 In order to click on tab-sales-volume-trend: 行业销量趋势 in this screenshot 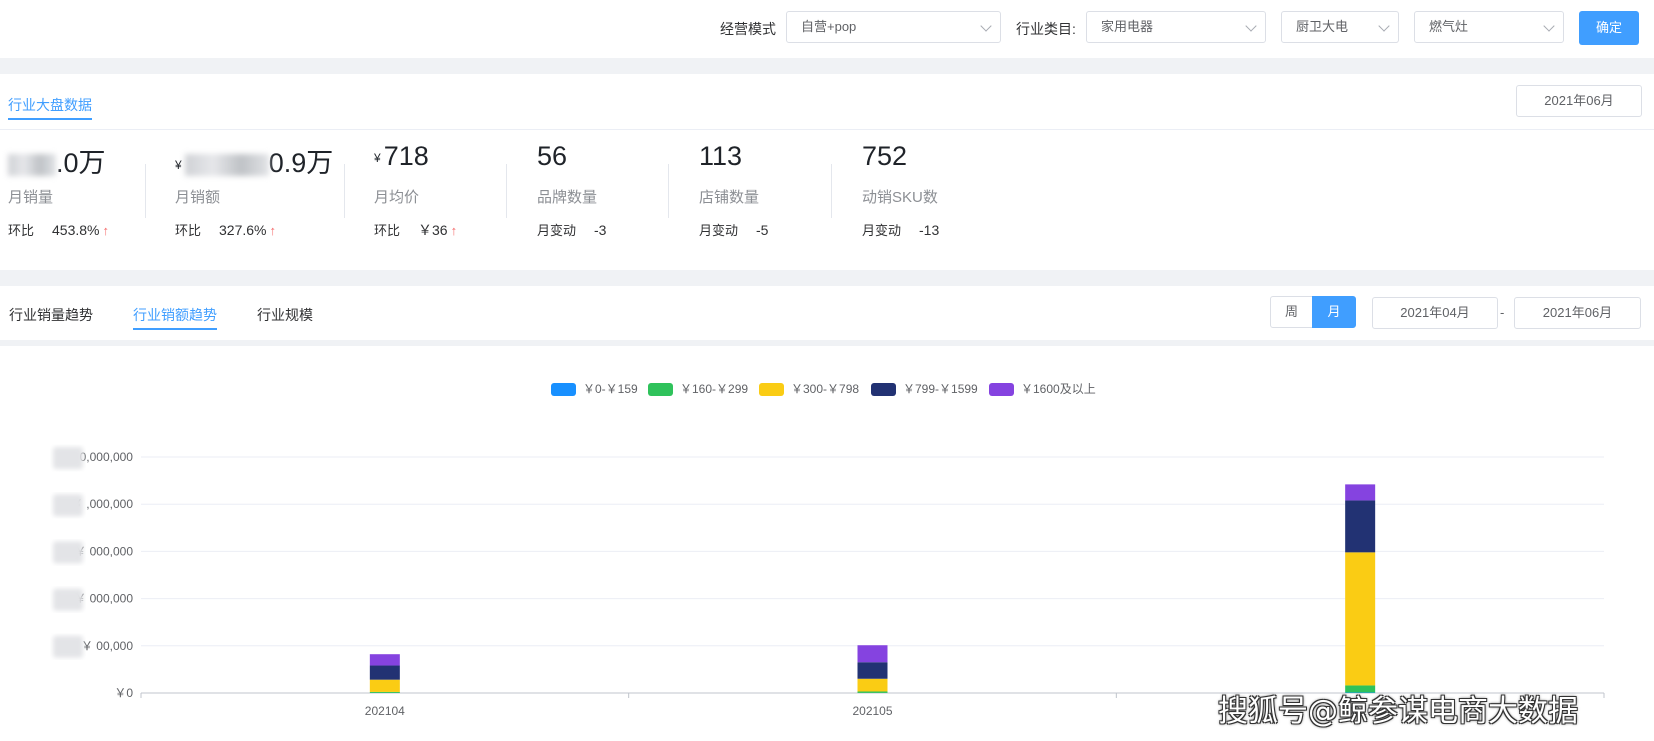, I will do `click(51, 316)`.